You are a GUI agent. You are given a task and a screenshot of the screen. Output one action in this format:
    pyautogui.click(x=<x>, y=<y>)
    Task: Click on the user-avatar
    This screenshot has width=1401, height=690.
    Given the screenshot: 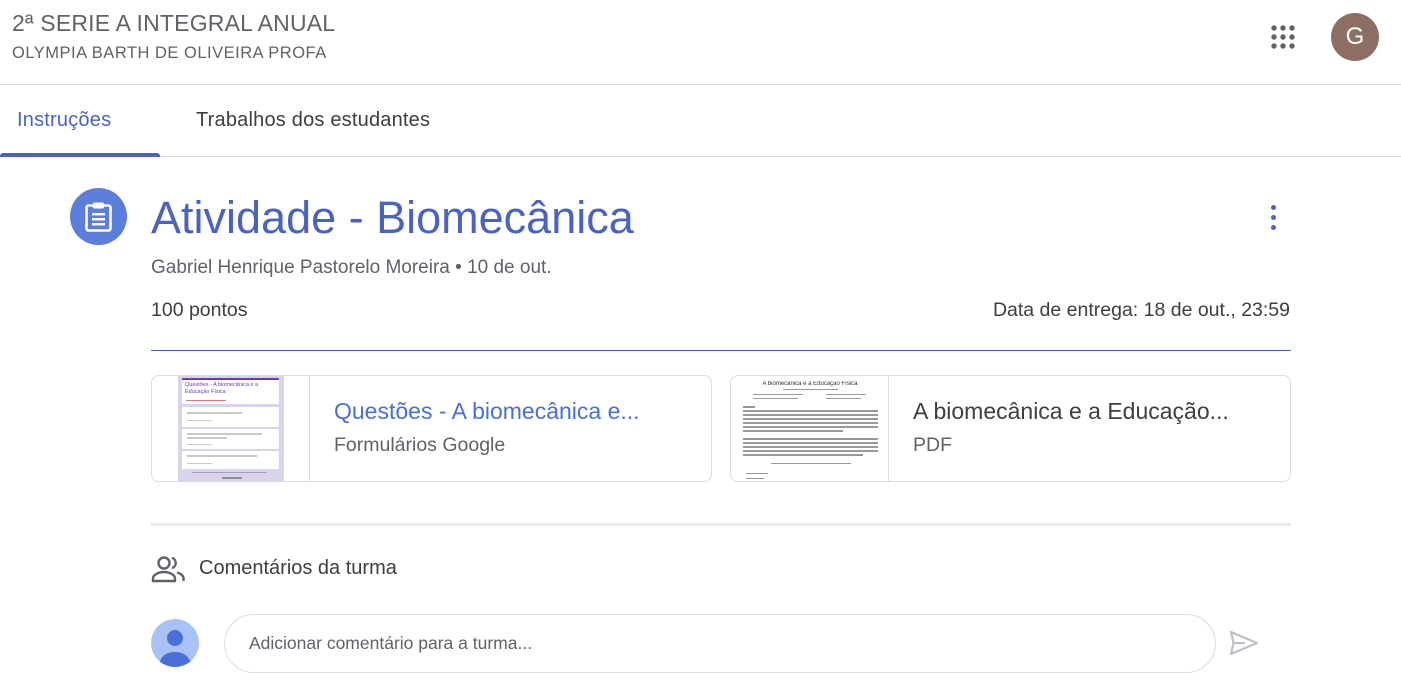 What is the action you would take?
    pyautogui.click(x=175, y=643)
    